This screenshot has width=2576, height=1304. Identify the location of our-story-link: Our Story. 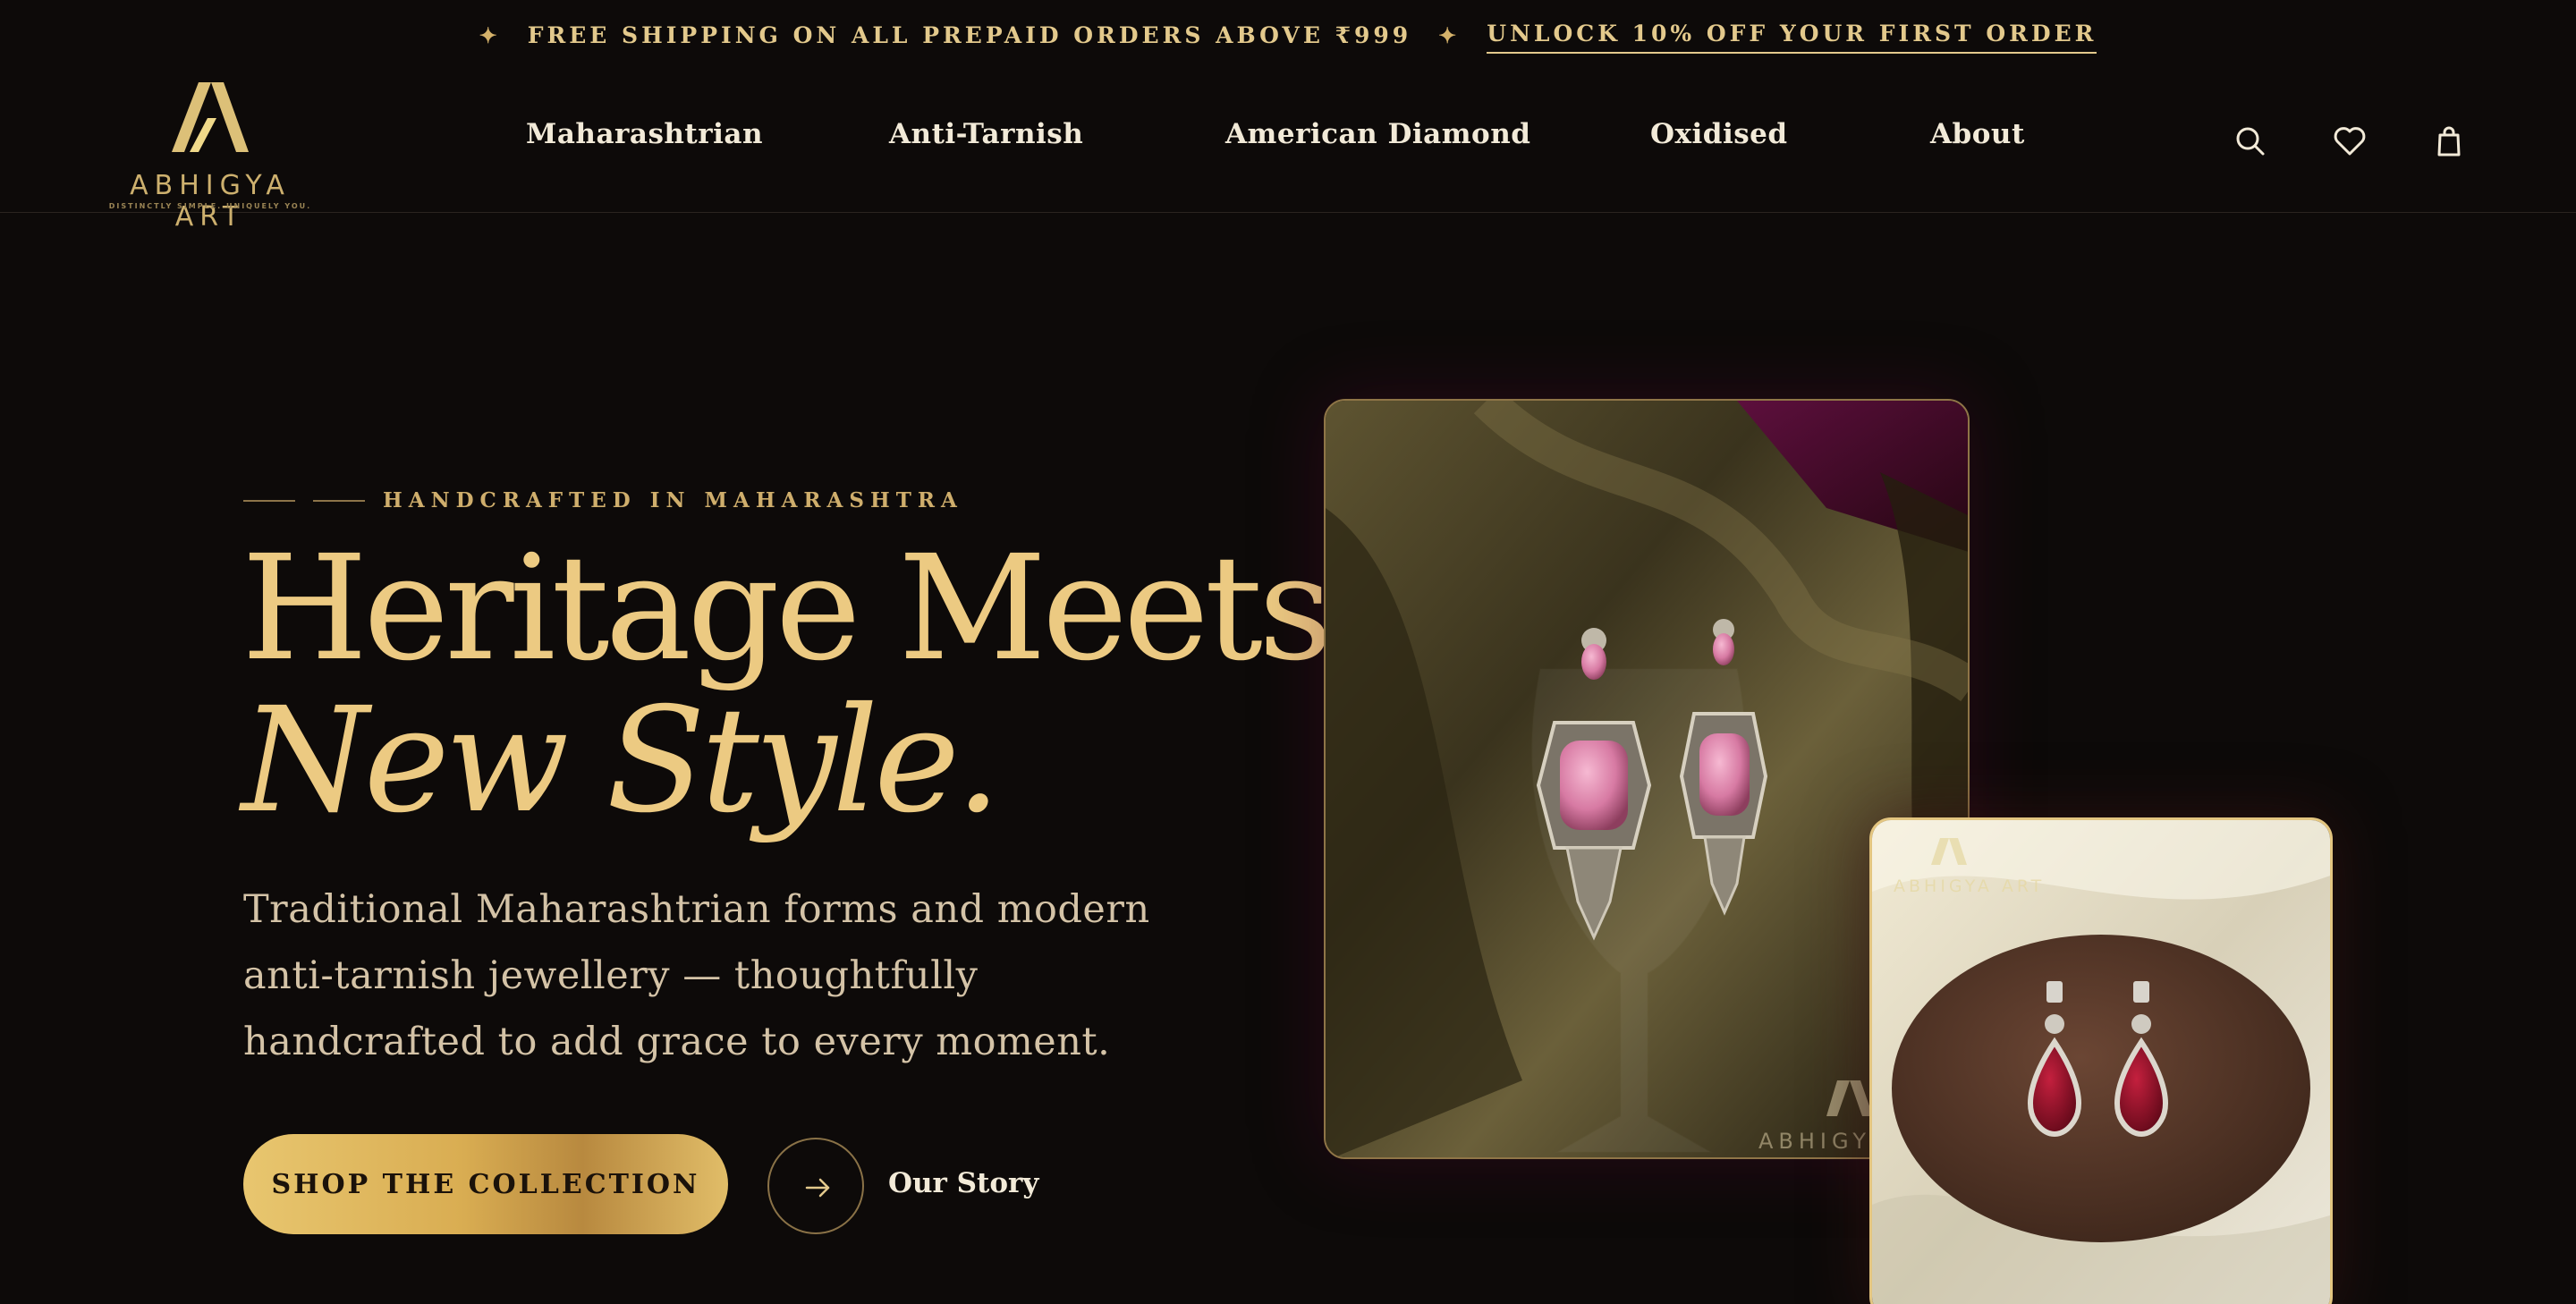
(963, 1183).